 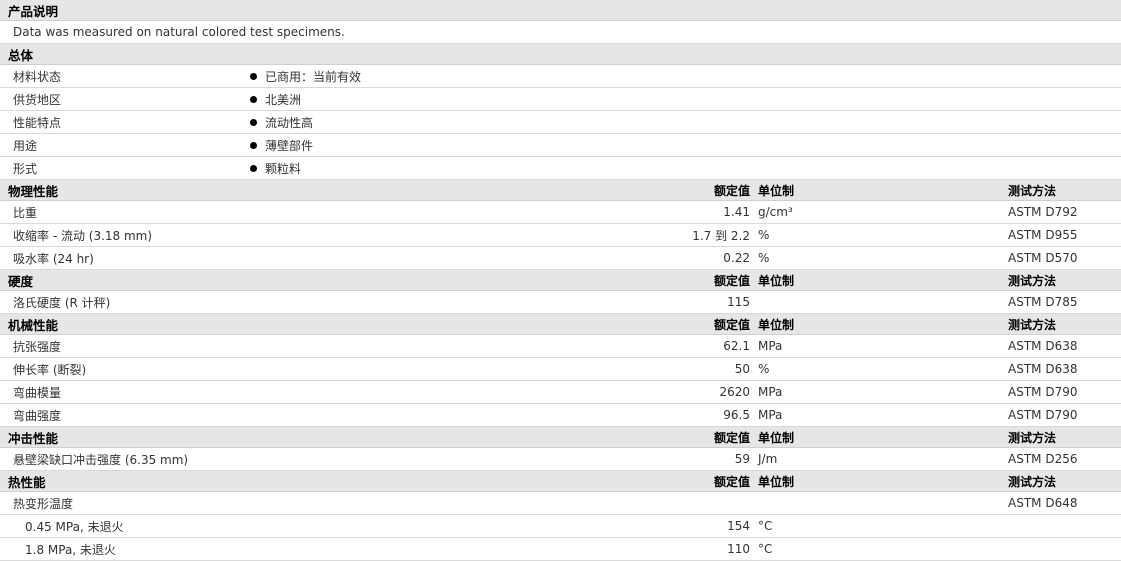 I want to click on row-label: 形式, so click(x=125, y=168).